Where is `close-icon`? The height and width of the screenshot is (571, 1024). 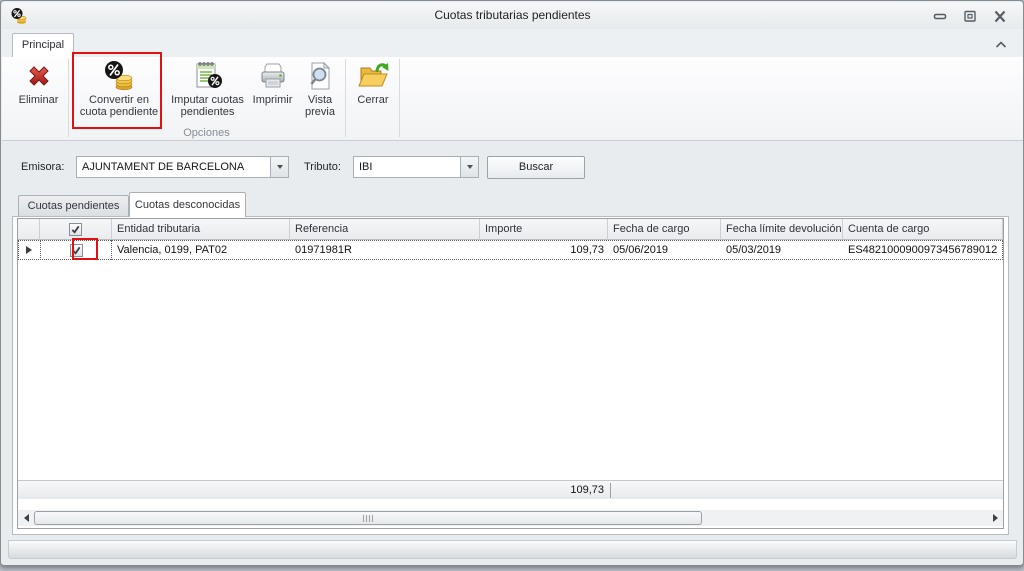
close-icon is located at coordinates (1000, 16).